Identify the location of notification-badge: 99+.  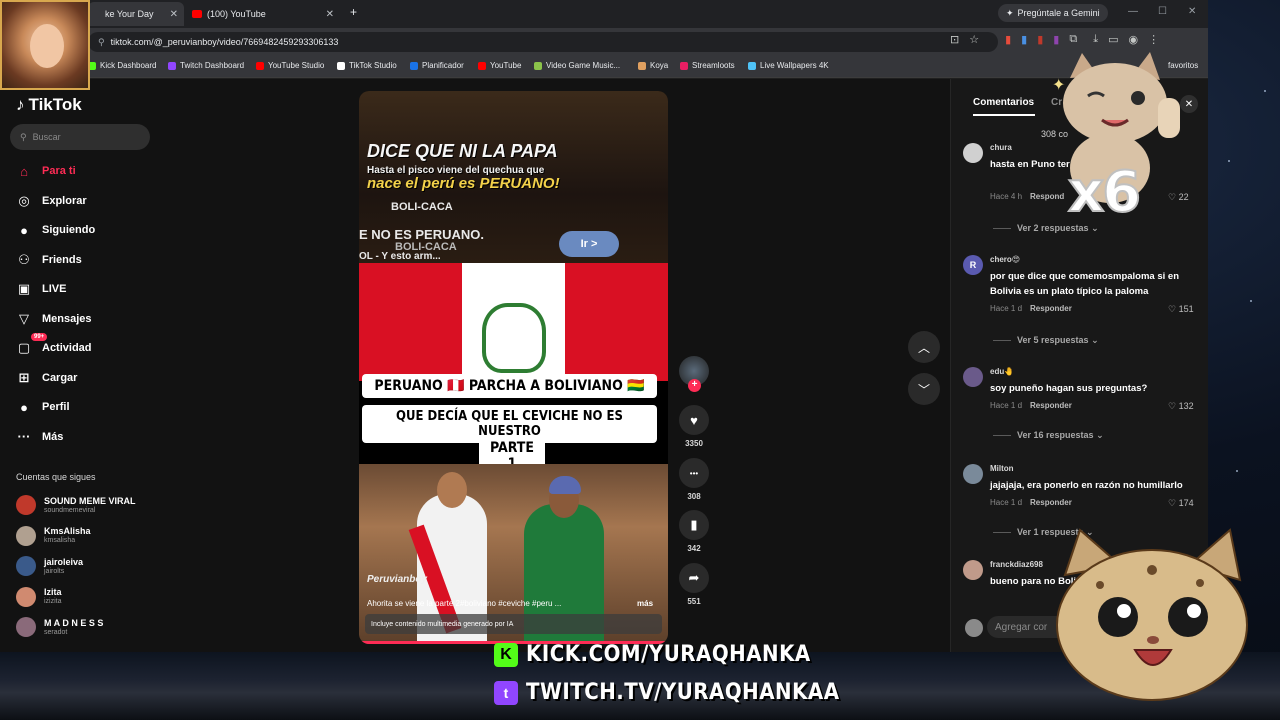
(39, 337).